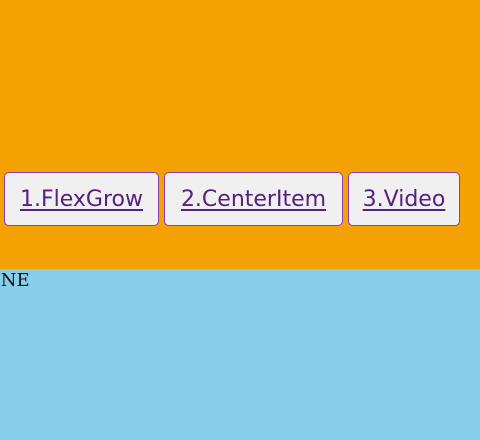 The height and width of the screenshot is (440, 480). Describe the element at coordinates (404, 199) in the screenshot. I see `nav-link-video: 3.Video` at that location.